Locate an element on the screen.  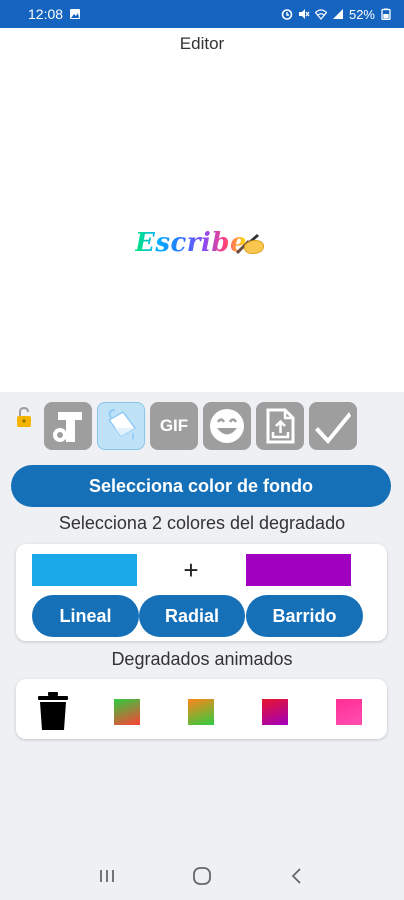
tool-gif: GIF is located at coordinates (174, 426).